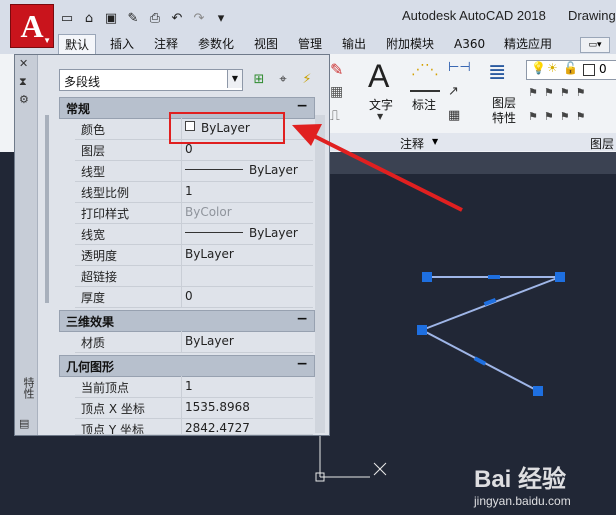 Image resolution: width=616 pixels, height=515 pixels. What do you see at coordinates (93, 235) in the screenshot?
I see `property-key: 线宽` at bounding box center [93, 235].